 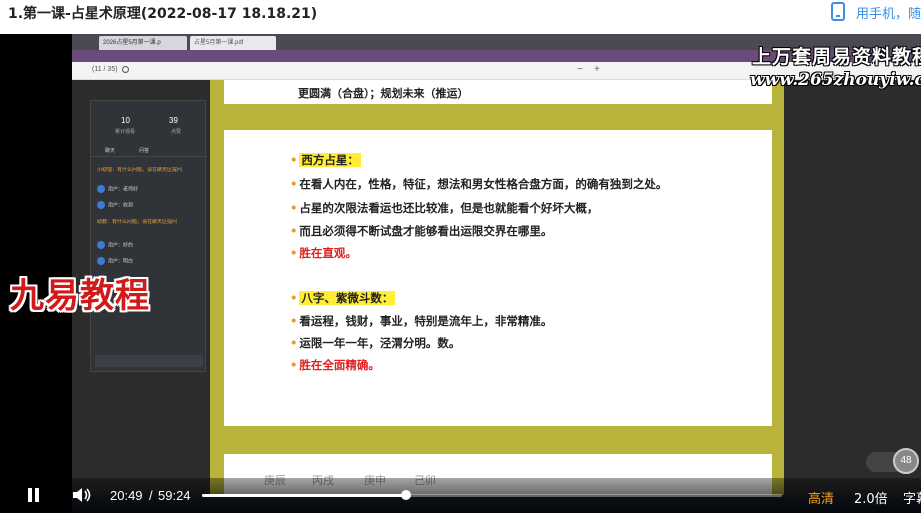 What do you see at coordinates (483, 184) in the screenshot?
I see `slide-bullet-text: 在看人内在，性格，特征，想法和男女性格合盘方面，的确有独到之处。` at bounding box center [483, 184].